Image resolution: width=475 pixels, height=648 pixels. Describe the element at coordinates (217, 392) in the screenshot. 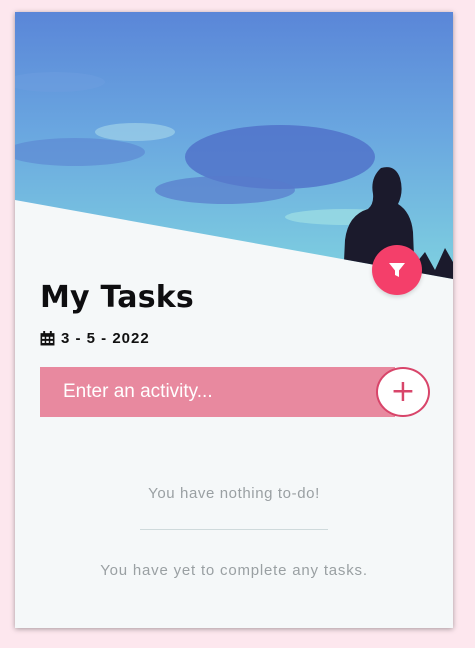

I see `activity-input` at that location.